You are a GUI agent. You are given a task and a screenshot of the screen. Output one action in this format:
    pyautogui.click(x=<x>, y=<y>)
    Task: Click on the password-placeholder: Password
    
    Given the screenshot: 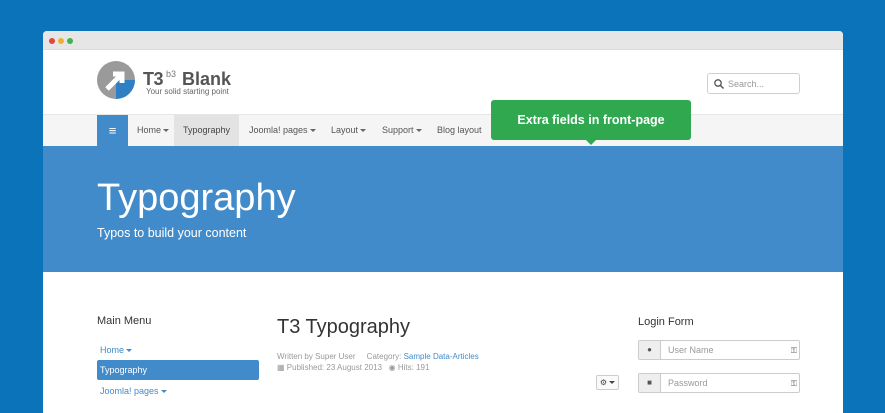 What is the action you would take?
    pyautogui.click(x=688, y=383)
    